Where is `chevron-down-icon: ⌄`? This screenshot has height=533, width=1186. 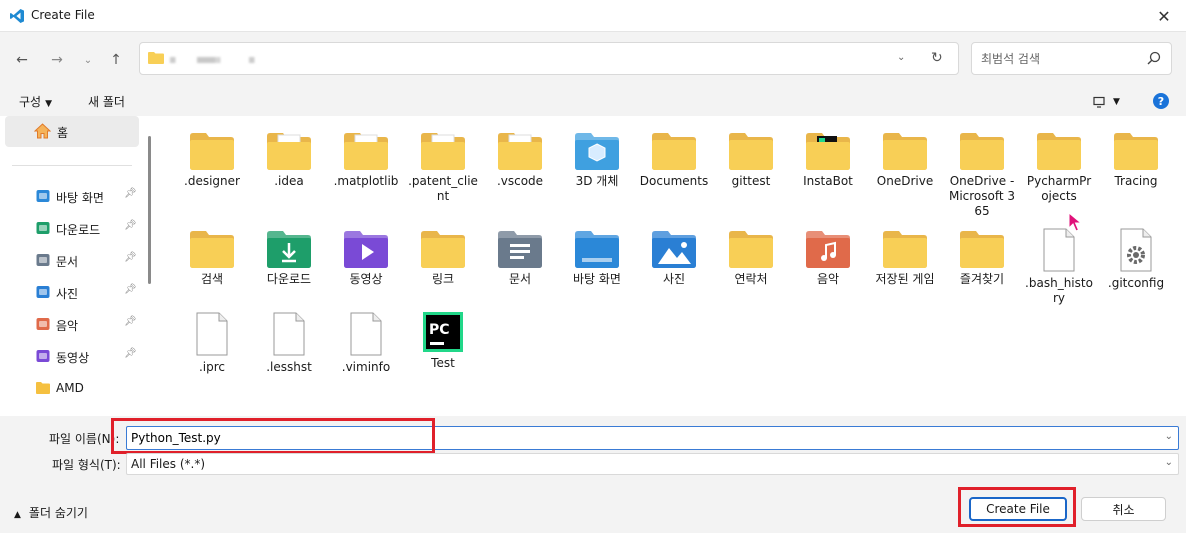 chevron-down-icon: ⌄ is located at coordinates (1169, 436).